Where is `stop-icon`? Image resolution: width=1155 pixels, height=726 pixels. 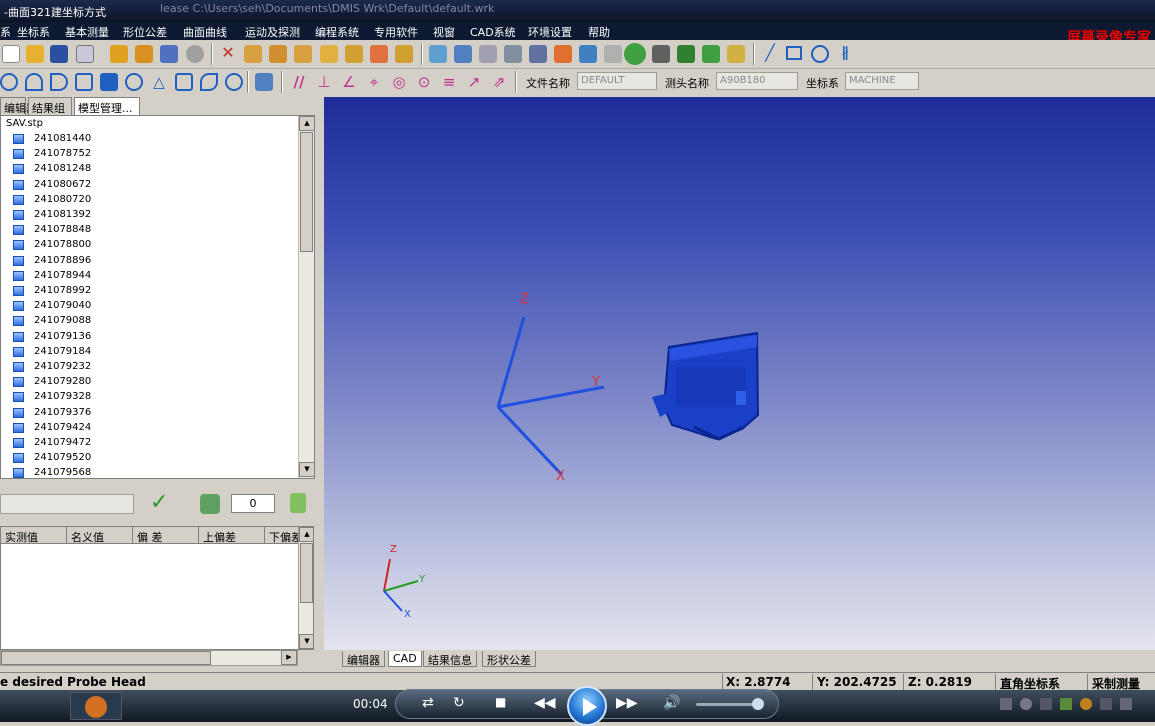 stop-icon is located at coordinates (195, 54).